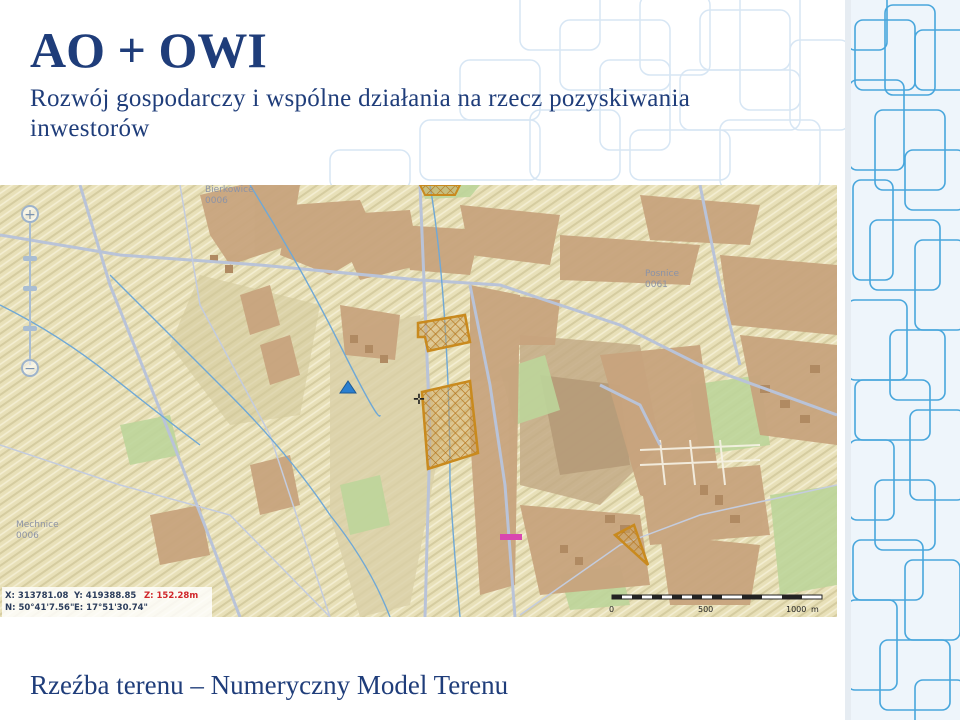  What do you see at coordinates (450, 425) in the screenshot?
I see `investment-parcel-central` at bounding box center [450, 425].